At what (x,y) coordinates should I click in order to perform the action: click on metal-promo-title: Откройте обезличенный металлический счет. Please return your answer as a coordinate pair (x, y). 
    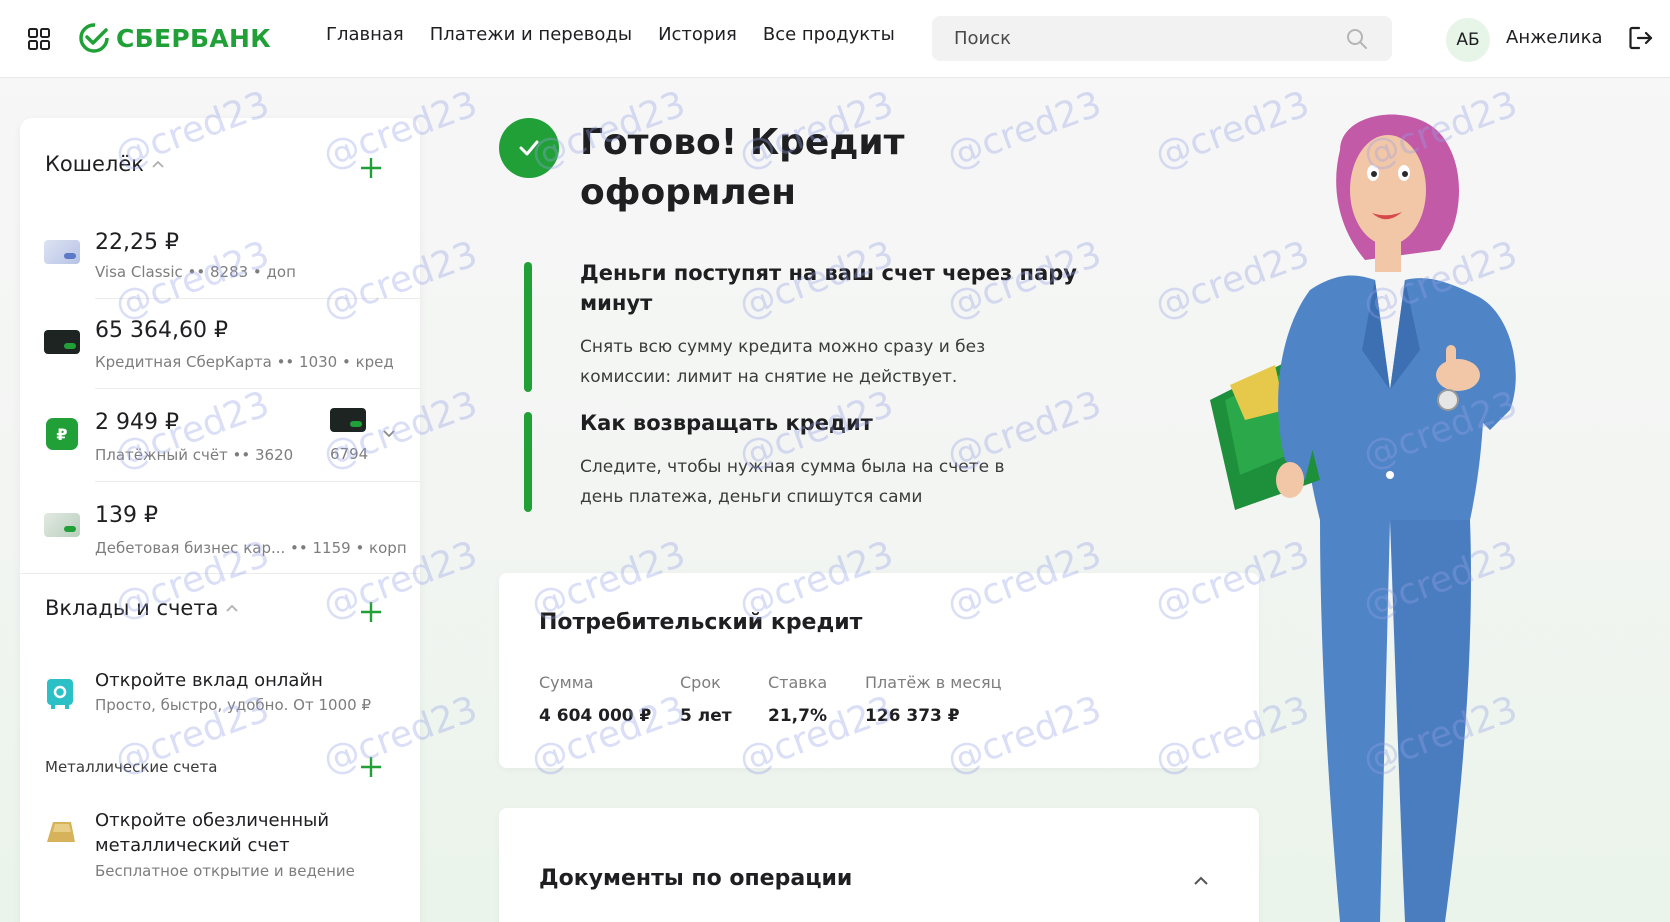
    Looking at the image, I should click on (212, 833).